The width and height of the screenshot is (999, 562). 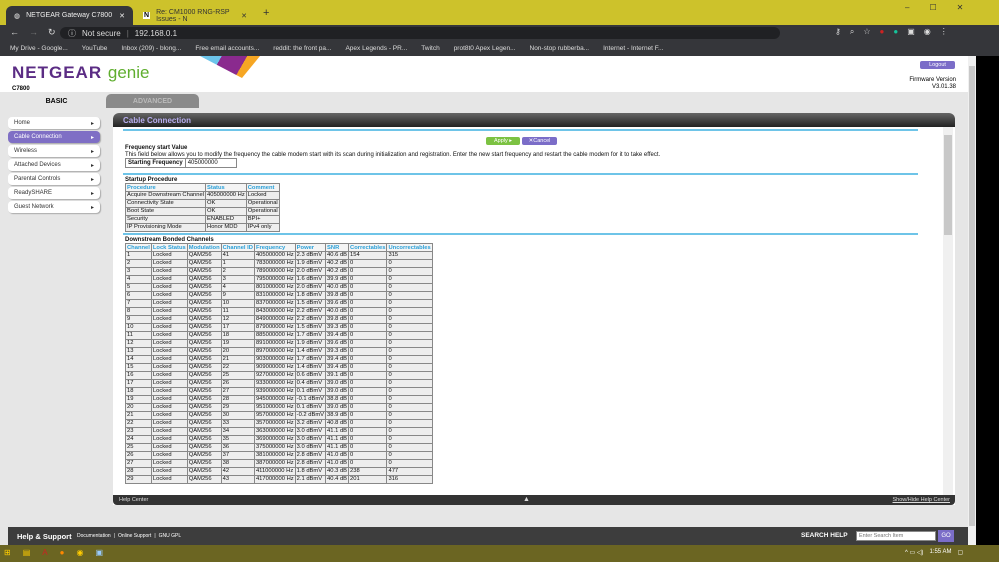 I want to click on menu-icon: ⋮, so click(x=944, y=32).